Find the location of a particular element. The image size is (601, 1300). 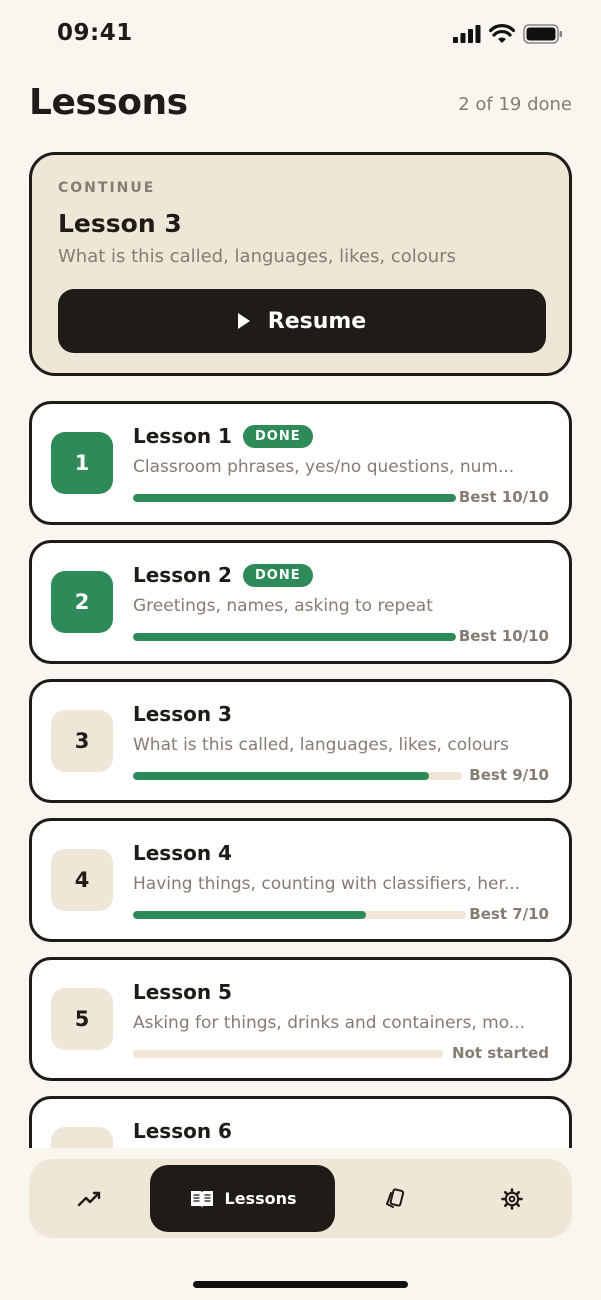

lesson-title-row: Lesson 6 is located at coordinates (182, 1131).